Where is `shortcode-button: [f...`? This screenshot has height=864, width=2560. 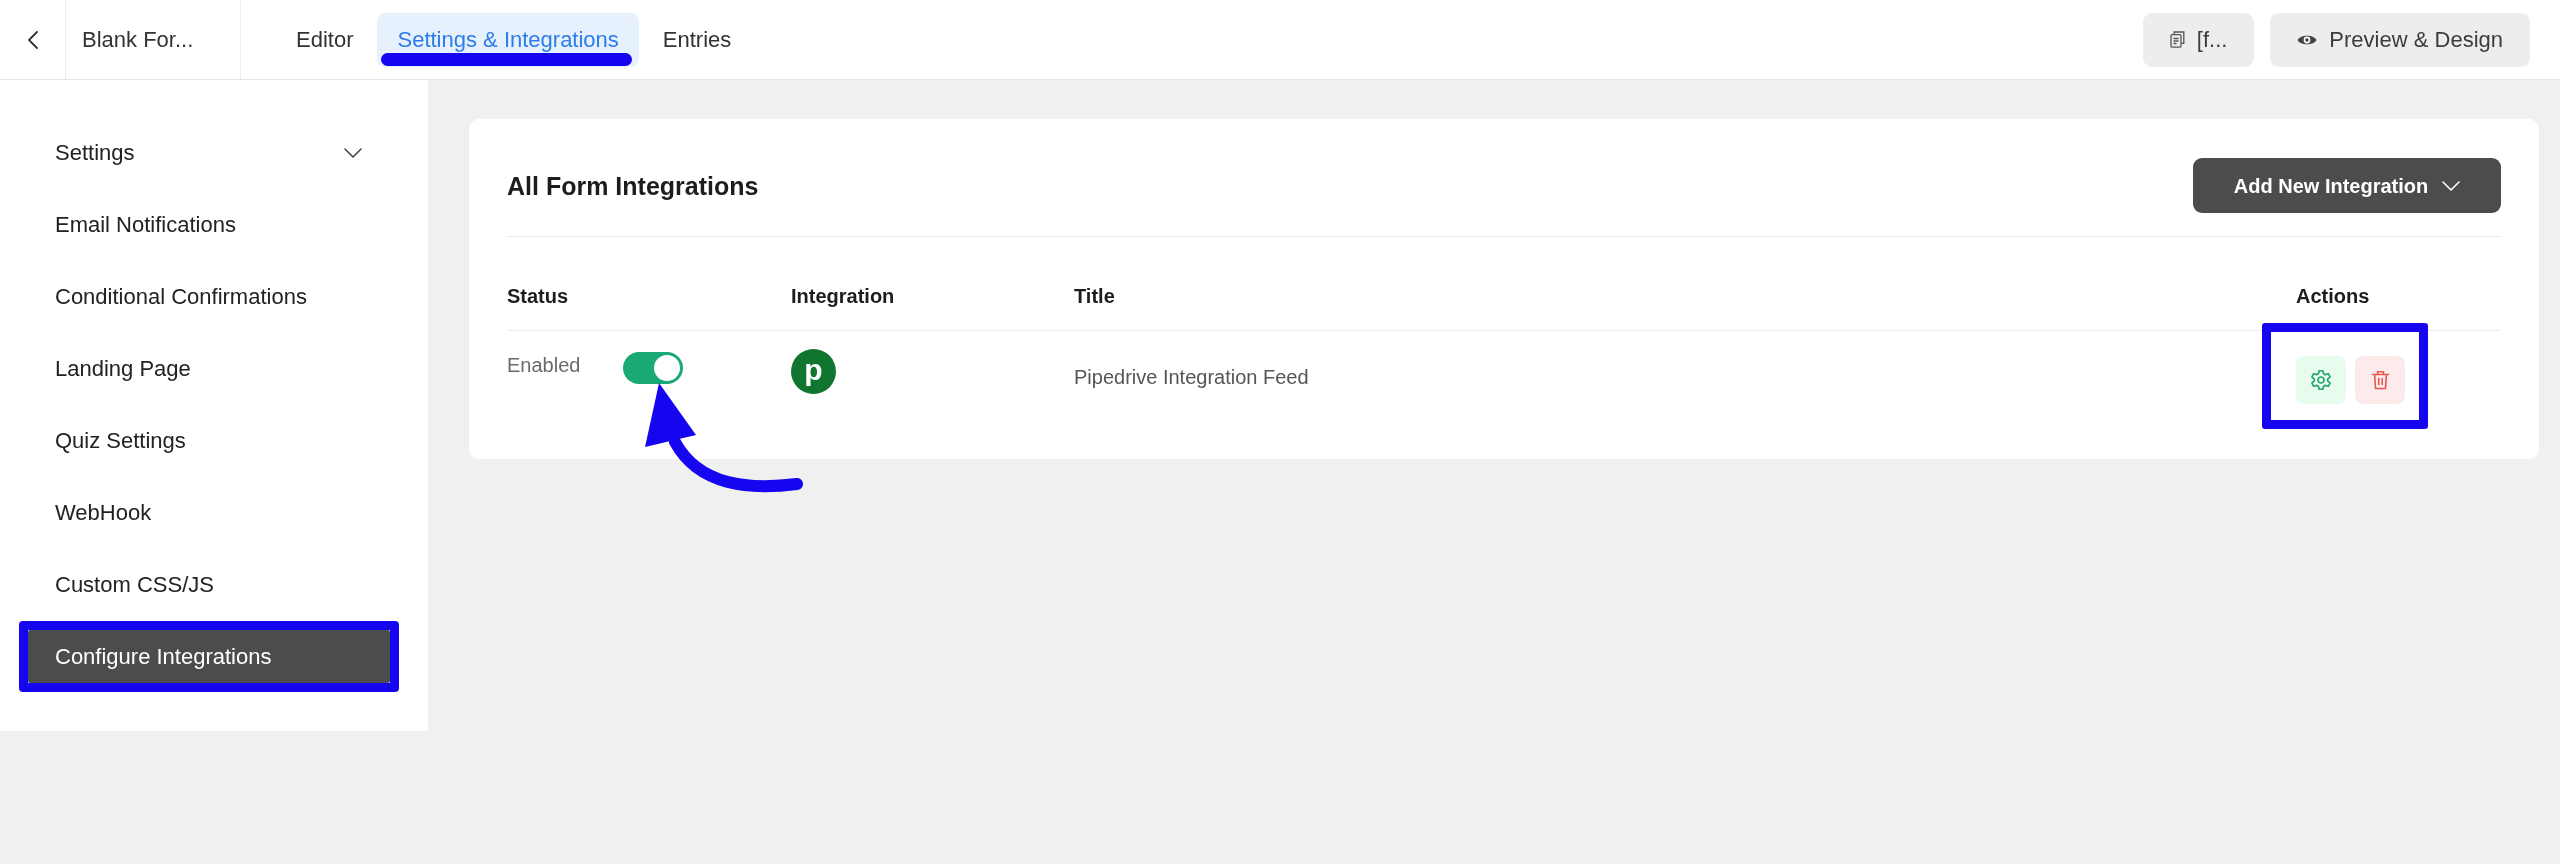 shortcode-button: [f... is located at coordinates (2198, 39).